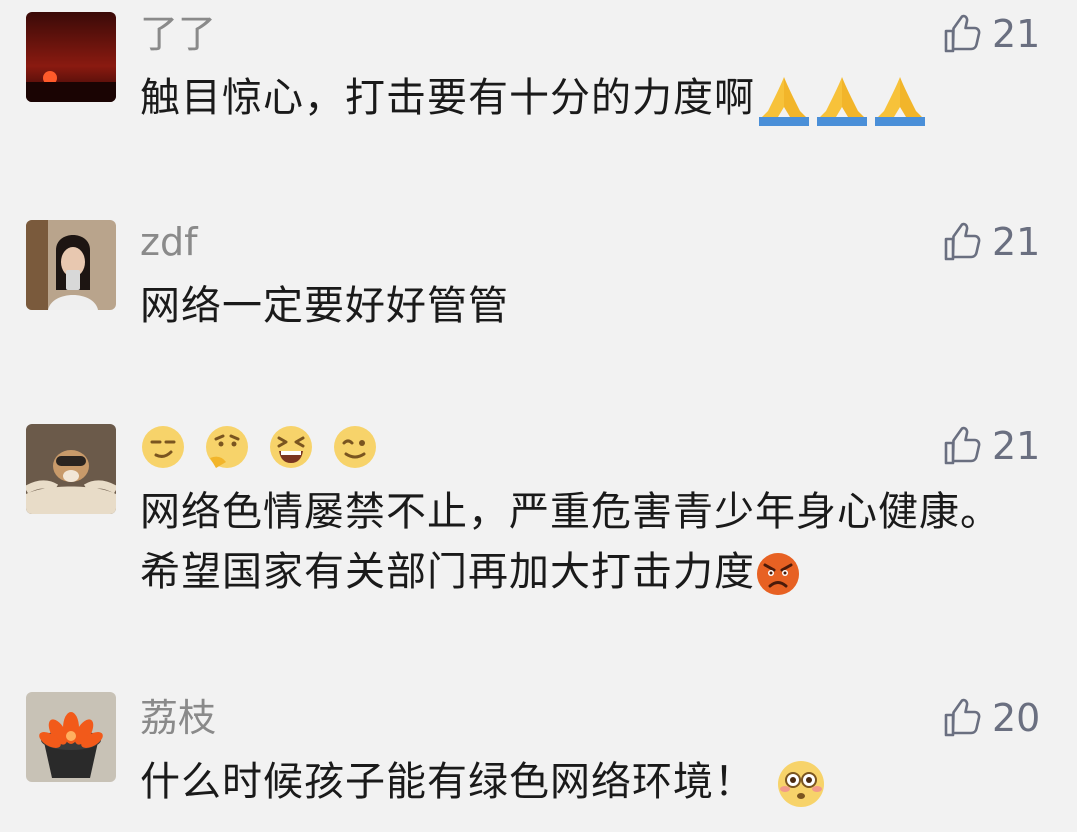 The height and width of the screenshot is (832, 1077). What do you see at coordinates (291, 447) in the screenshot?
I see `laughing-emoji` at bounding box center [291, 447].